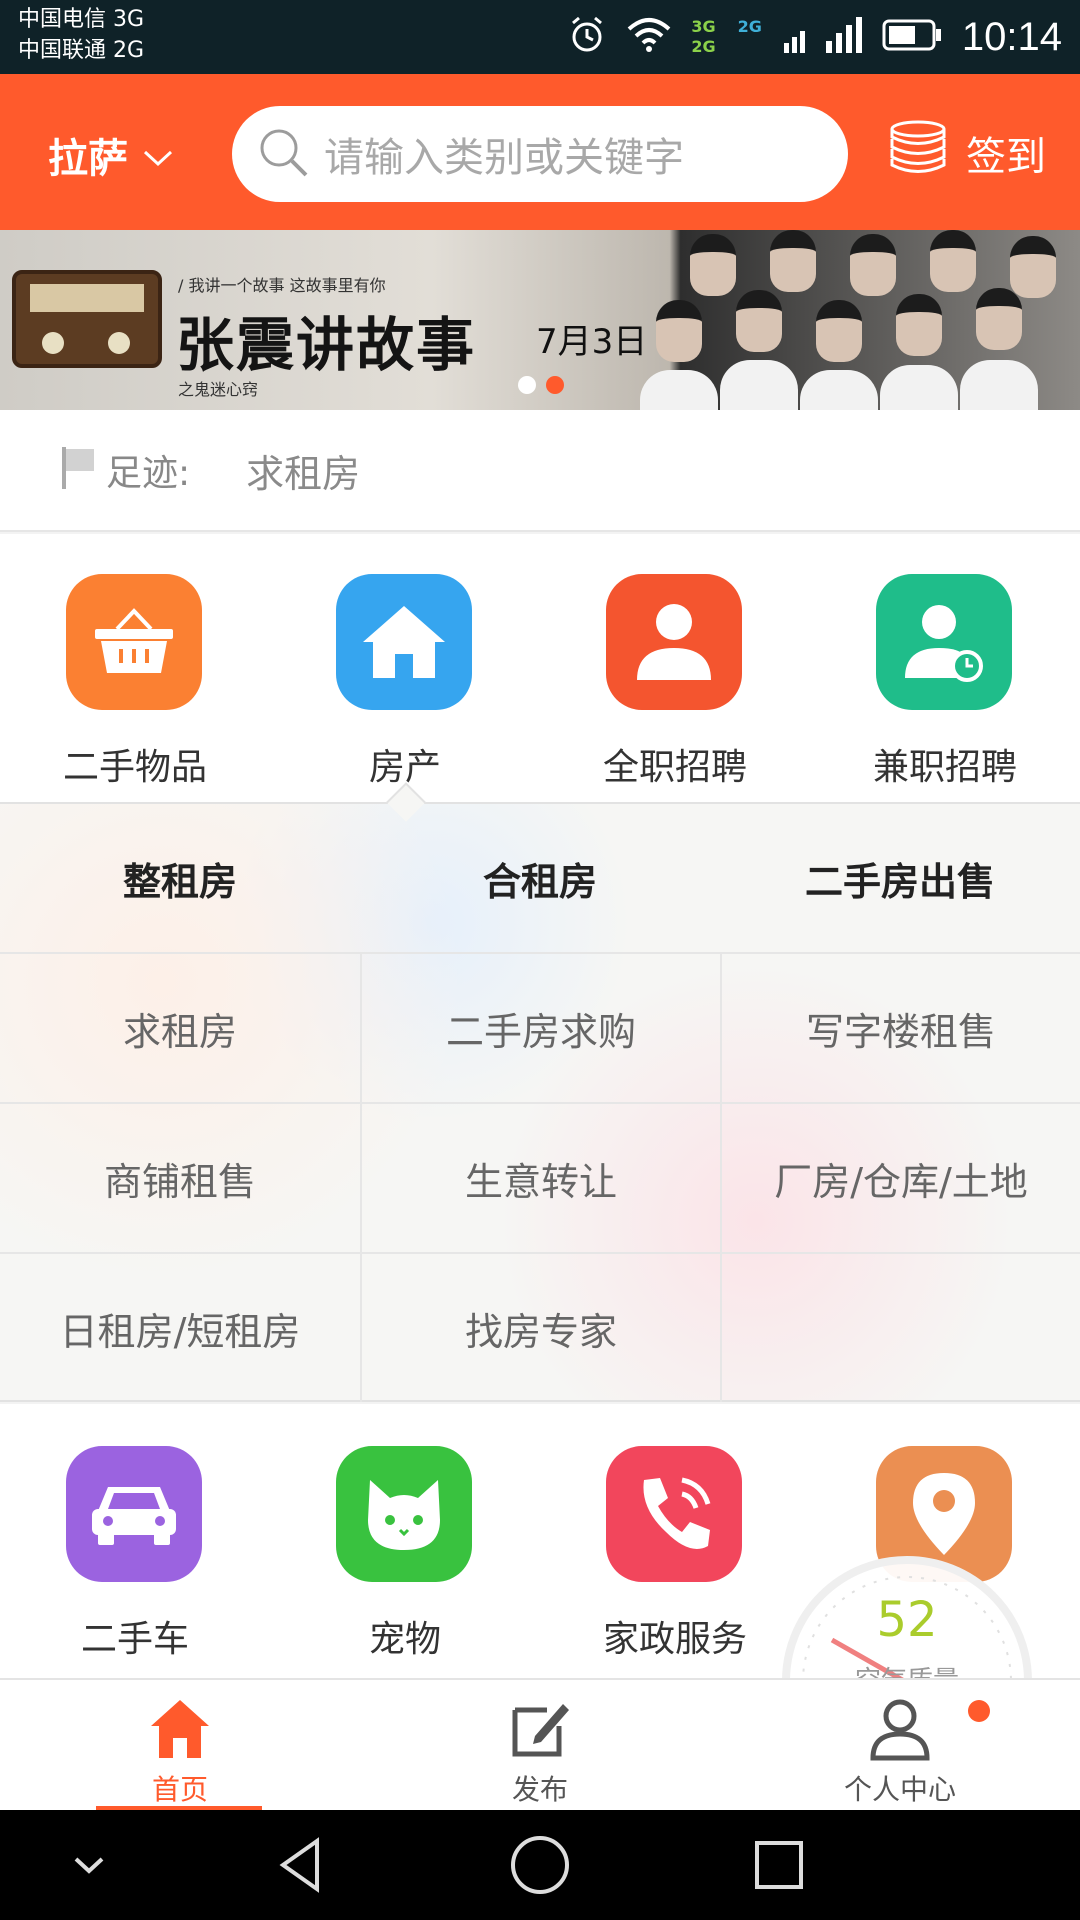  What do you see at coordinates (555, 385) in the screenshot?
I see `carousel-dot-2-active` at bounding box center [555, 385].